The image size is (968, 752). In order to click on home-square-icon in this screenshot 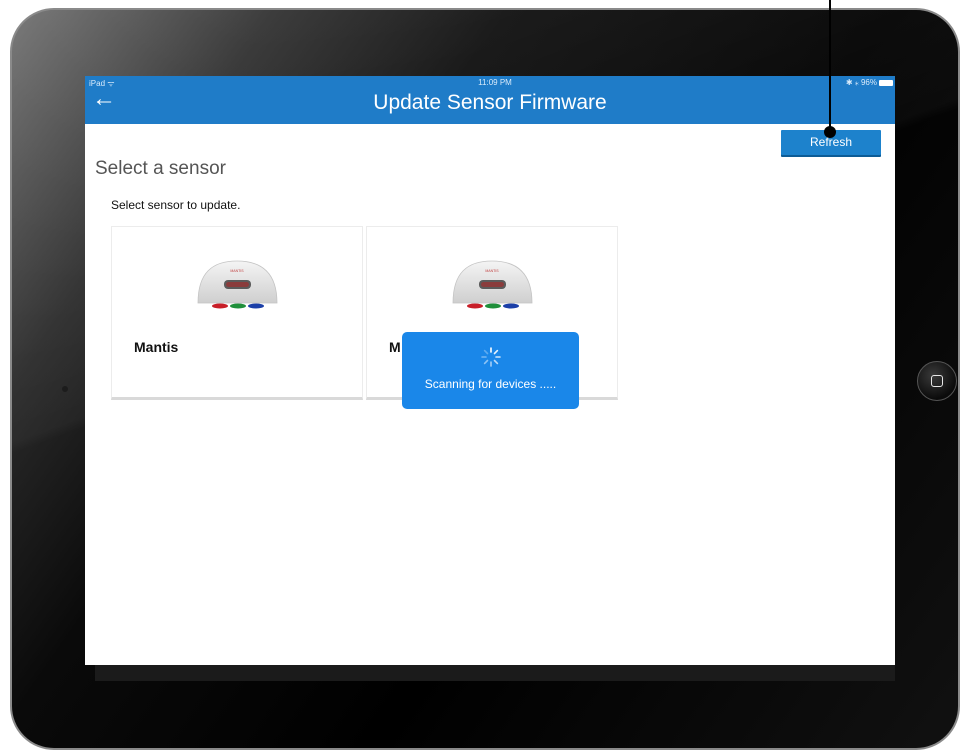, I will do `click(937, 381)`.